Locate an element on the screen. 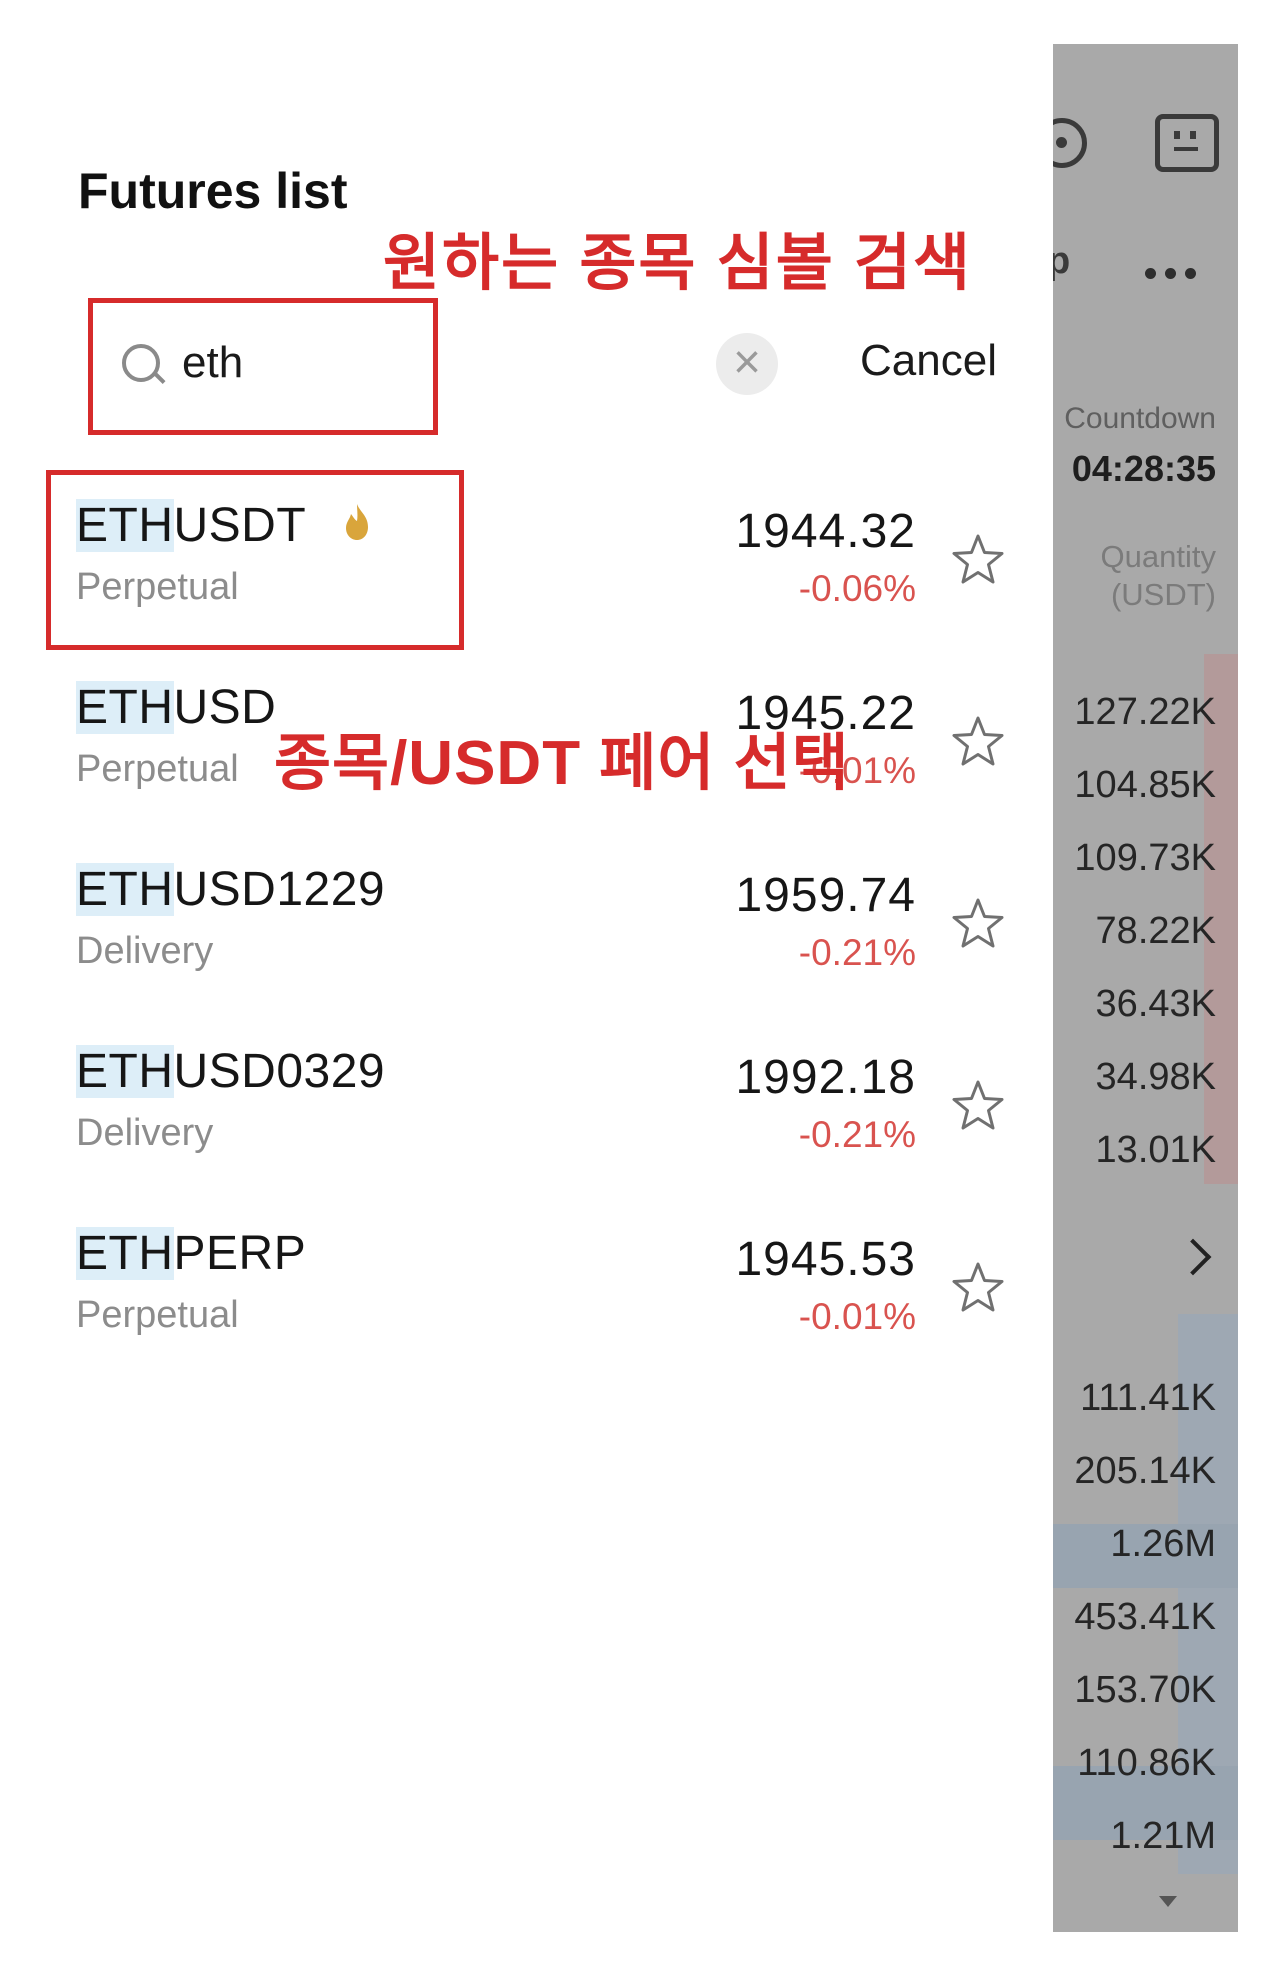 Image resolution: width=1288 pixels, height=1986 pixels. bid-quantity: 1.26M is located at coordinates (1163, 1544).